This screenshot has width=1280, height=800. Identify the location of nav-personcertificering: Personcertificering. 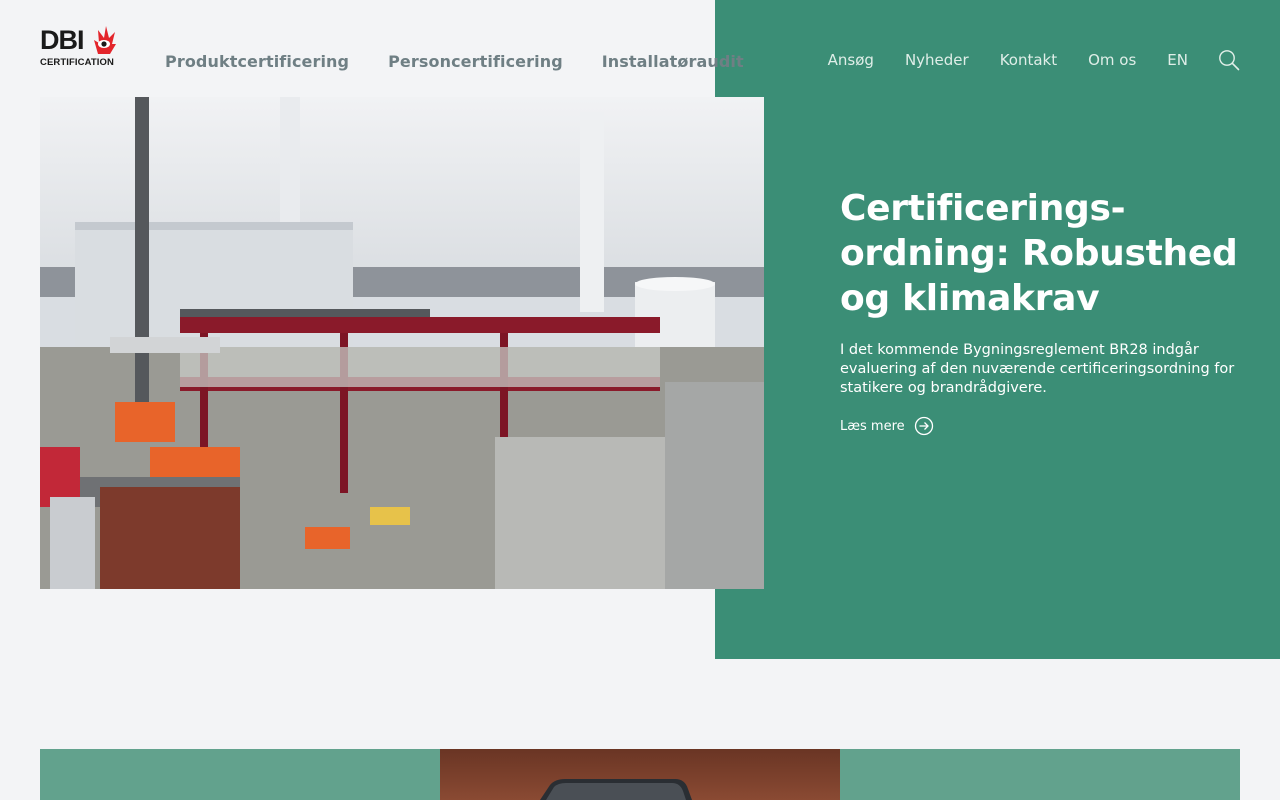
(475, 61).